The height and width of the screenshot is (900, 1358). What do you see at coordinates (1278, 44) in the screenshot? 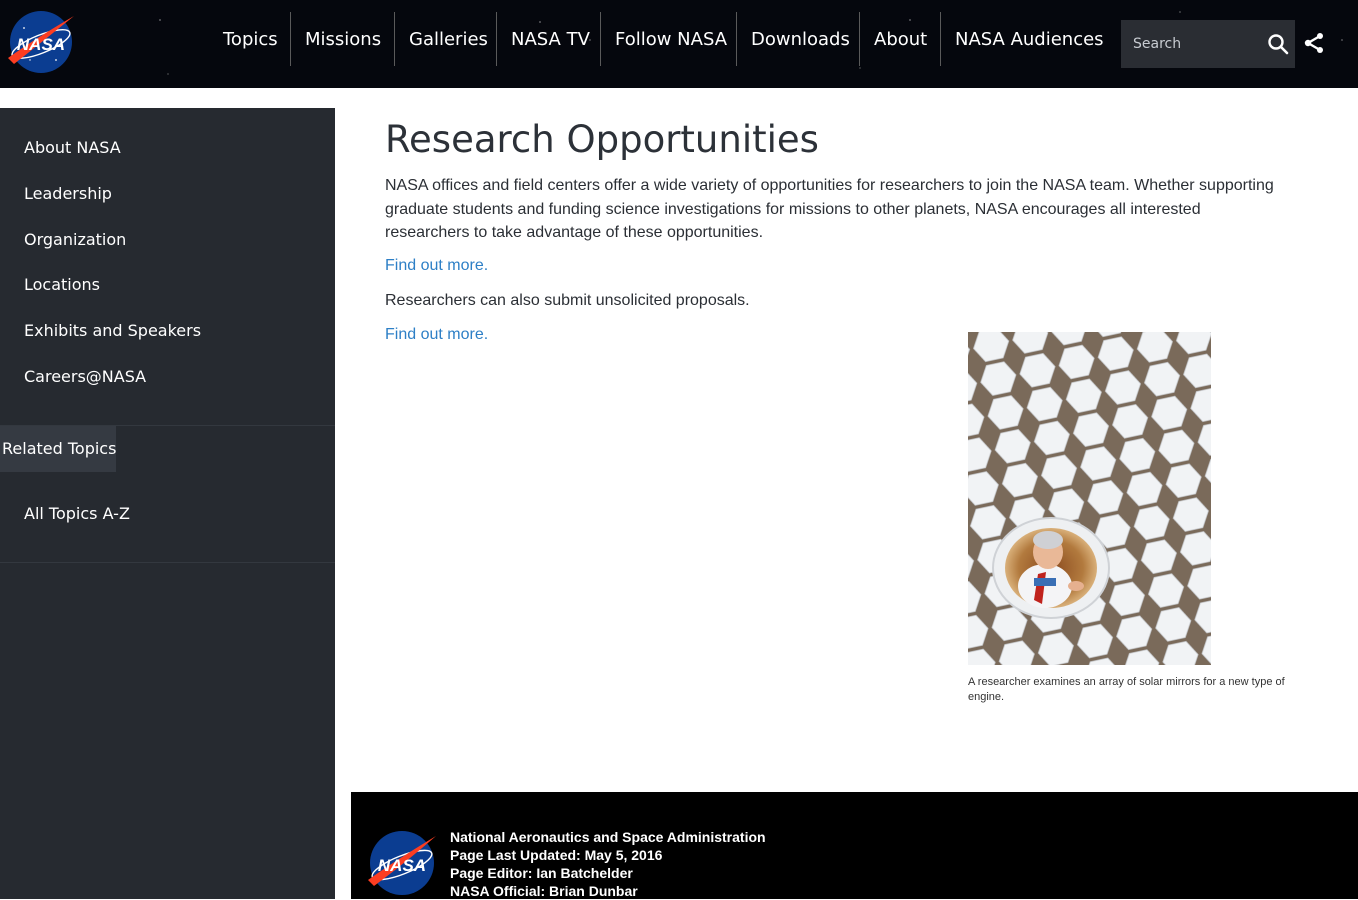
I see `search-icon` at bounding box center [1278, 44].